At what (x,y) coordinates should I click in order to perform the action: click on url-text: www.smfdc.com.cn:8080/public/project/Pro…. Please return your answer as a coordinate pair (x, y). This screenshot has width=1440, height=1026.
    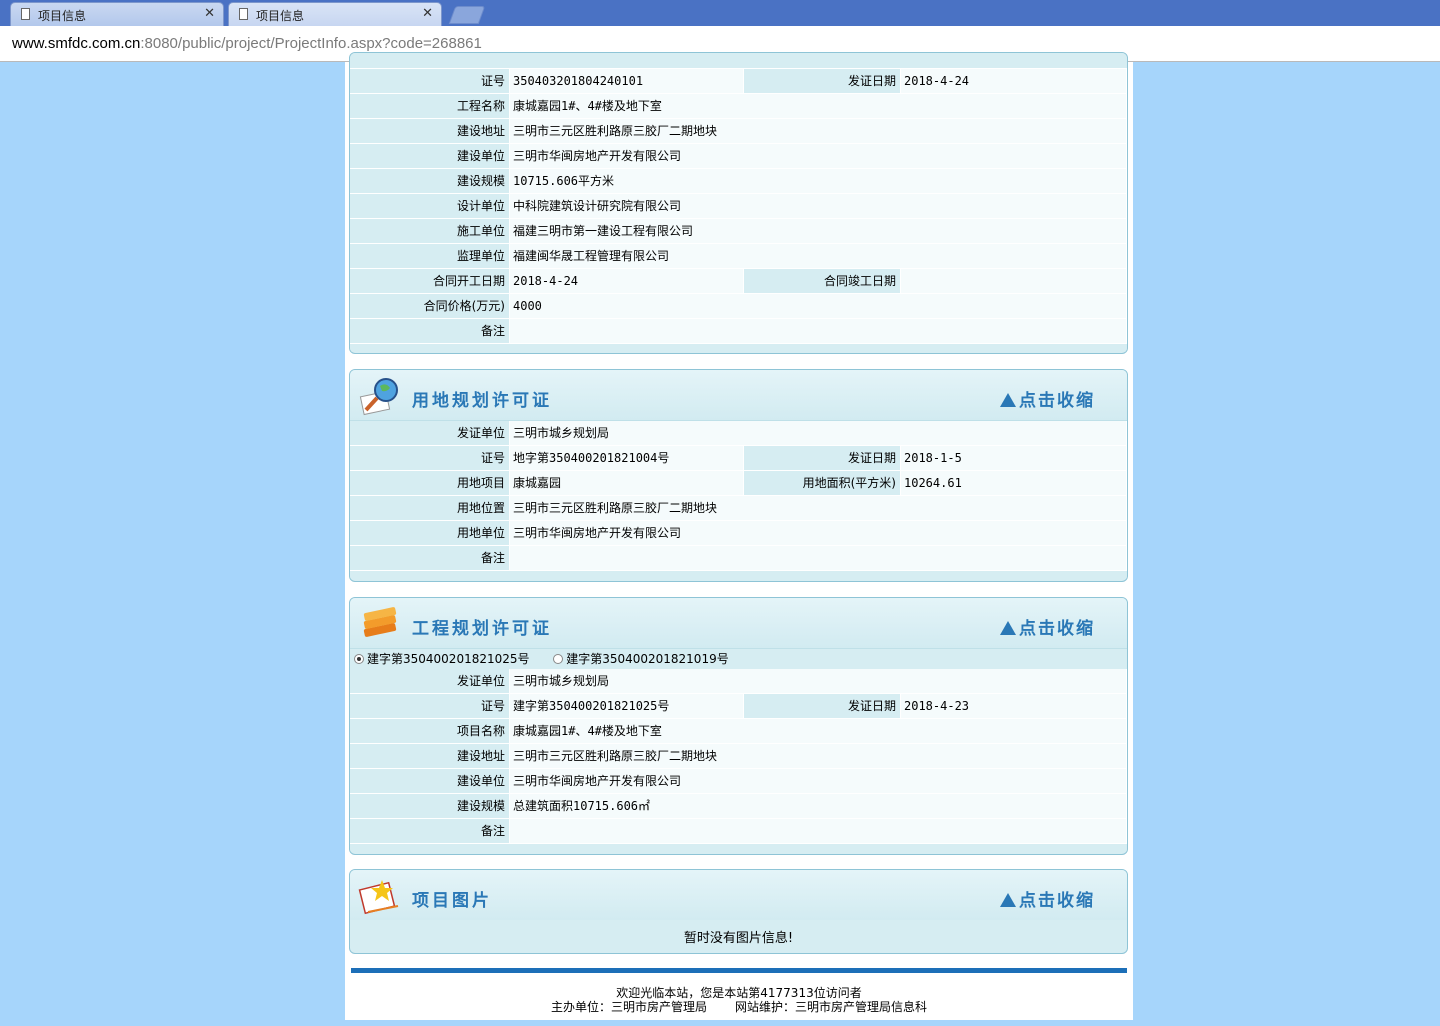
    Looking at the image, I should click on (247, 43).